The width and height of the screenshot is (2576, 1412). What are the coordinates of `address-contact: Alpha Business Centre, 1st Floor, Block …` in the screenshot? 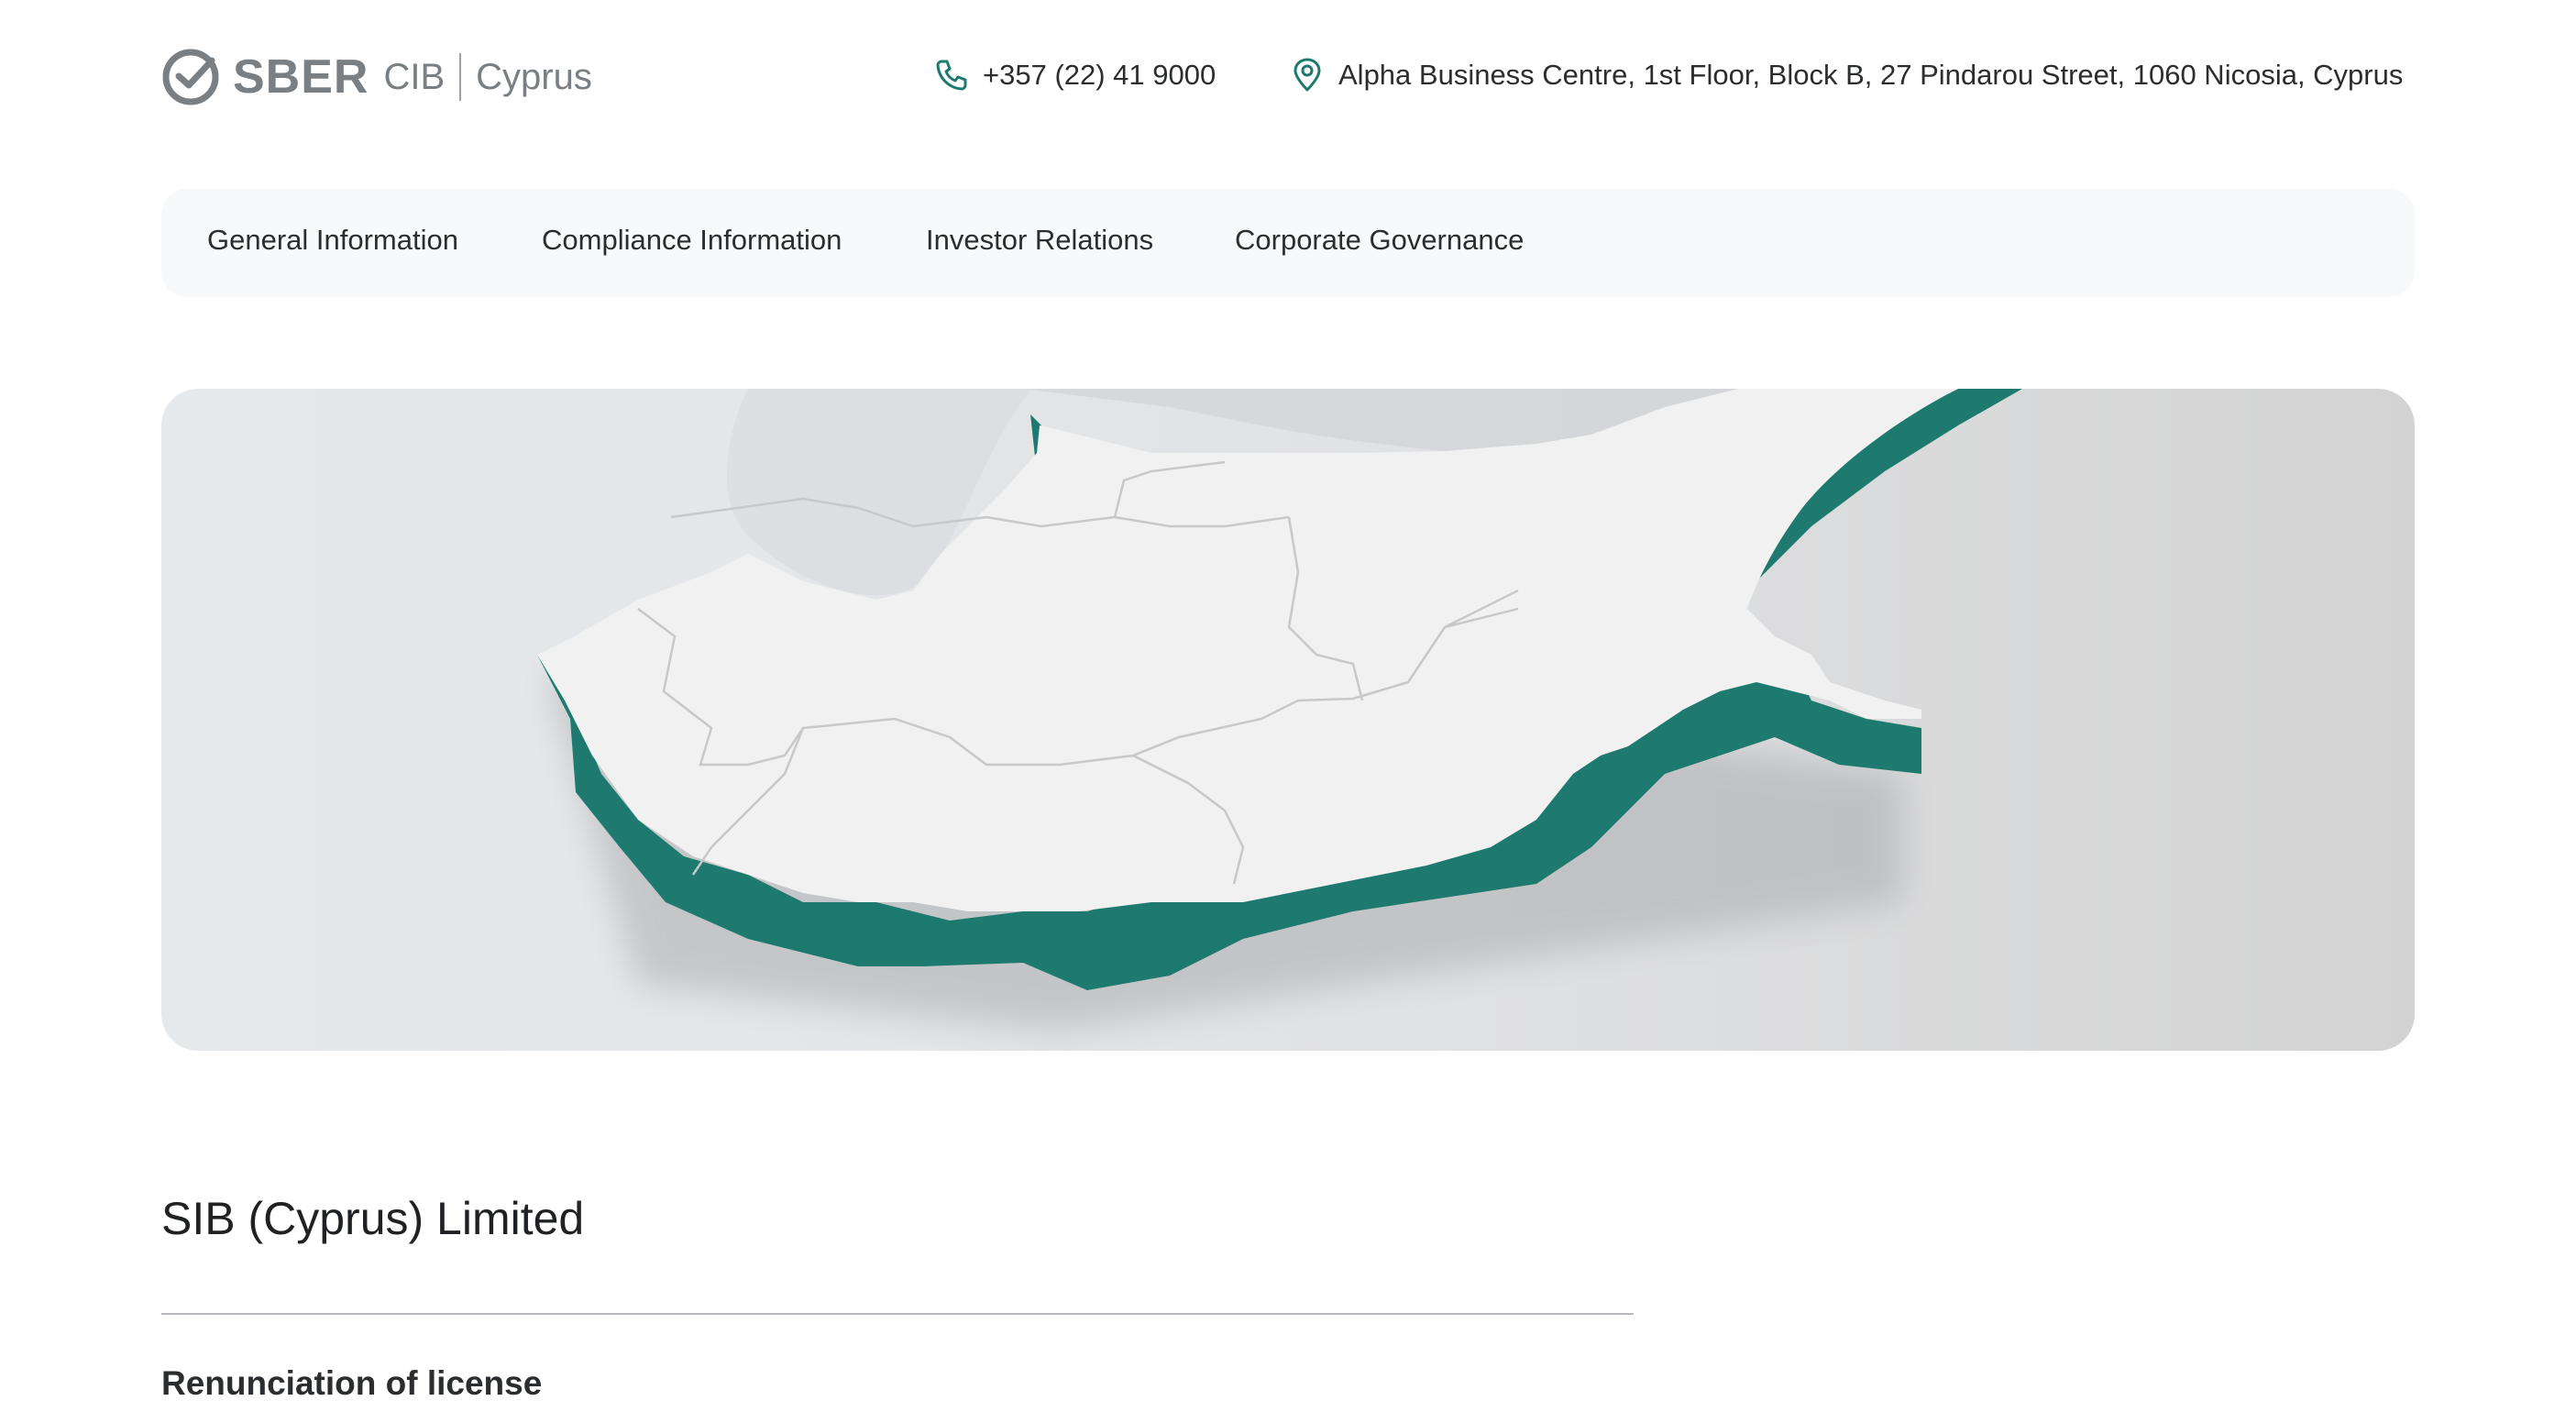 It's located at (1846, 75).